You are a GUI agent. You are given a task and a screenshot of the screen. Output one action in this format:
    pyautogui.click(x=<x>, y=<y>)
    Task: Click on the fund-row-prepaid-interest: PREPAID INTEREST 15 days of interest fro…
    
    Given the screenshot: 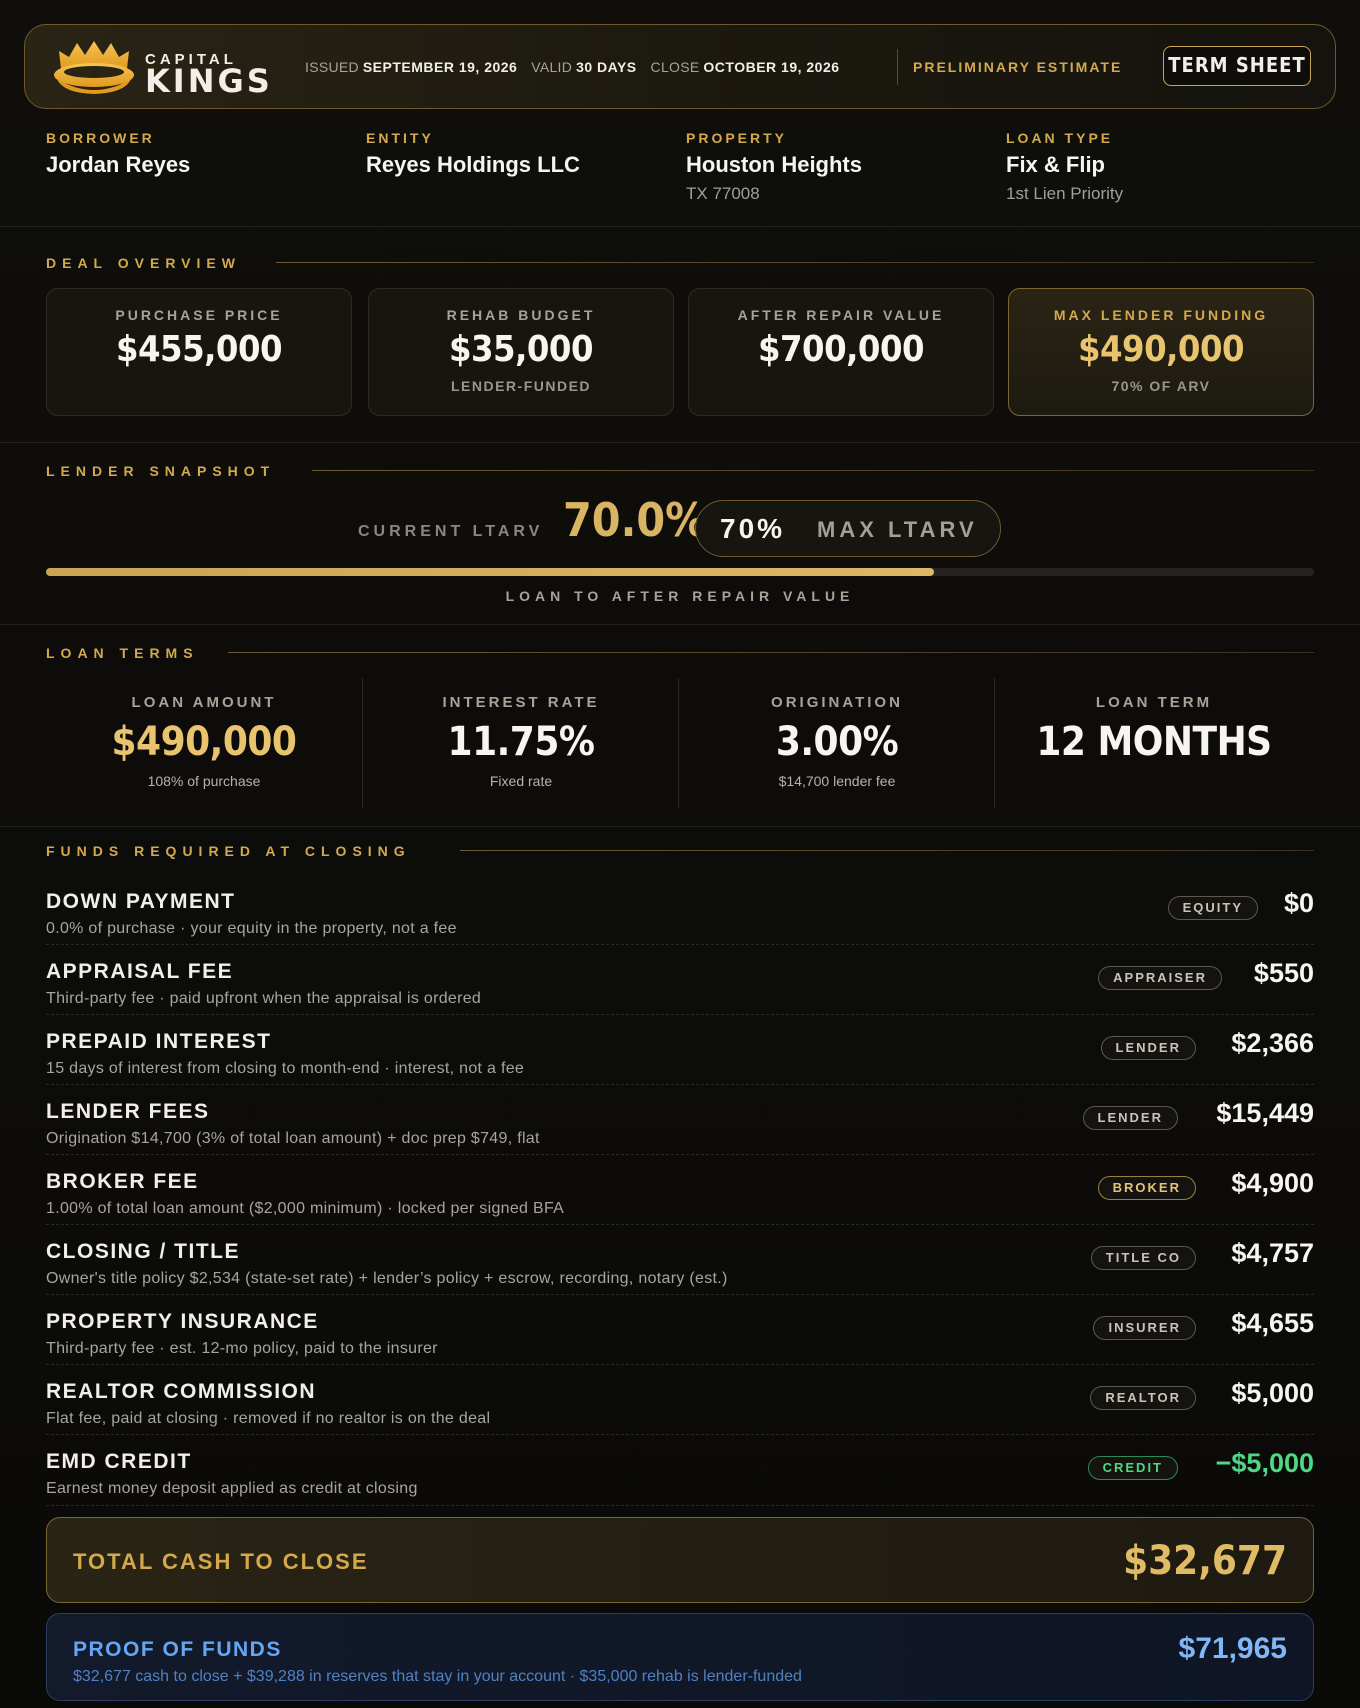 What is the action you would take?
    pyautogui.click(x=680, y=1061)
    